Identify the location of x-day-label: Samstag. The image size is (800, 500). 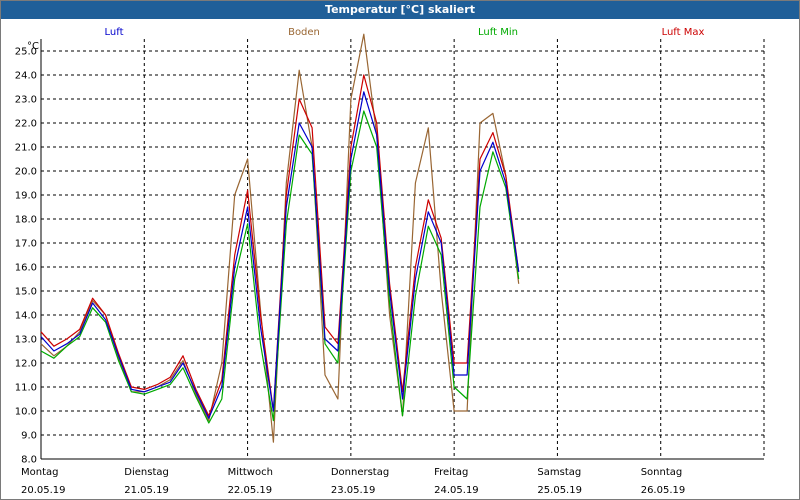
(559, 472).